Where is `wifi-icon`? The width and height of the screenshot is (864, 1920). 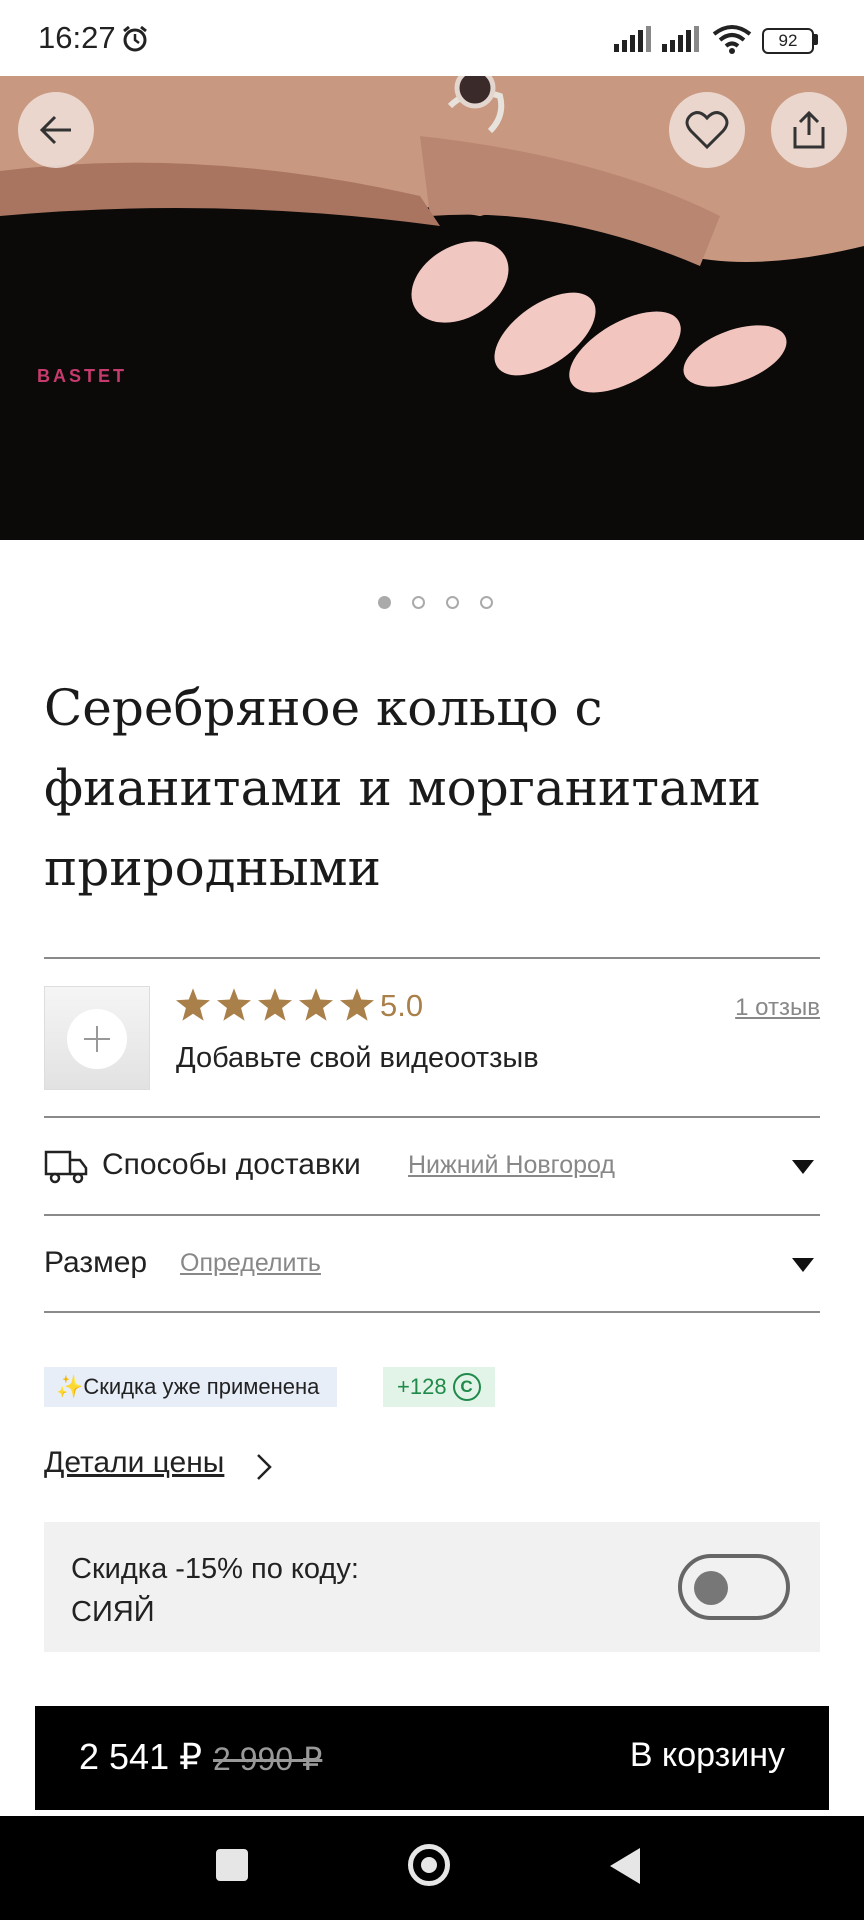
wifi-icon is located at coordinates (732, 39).